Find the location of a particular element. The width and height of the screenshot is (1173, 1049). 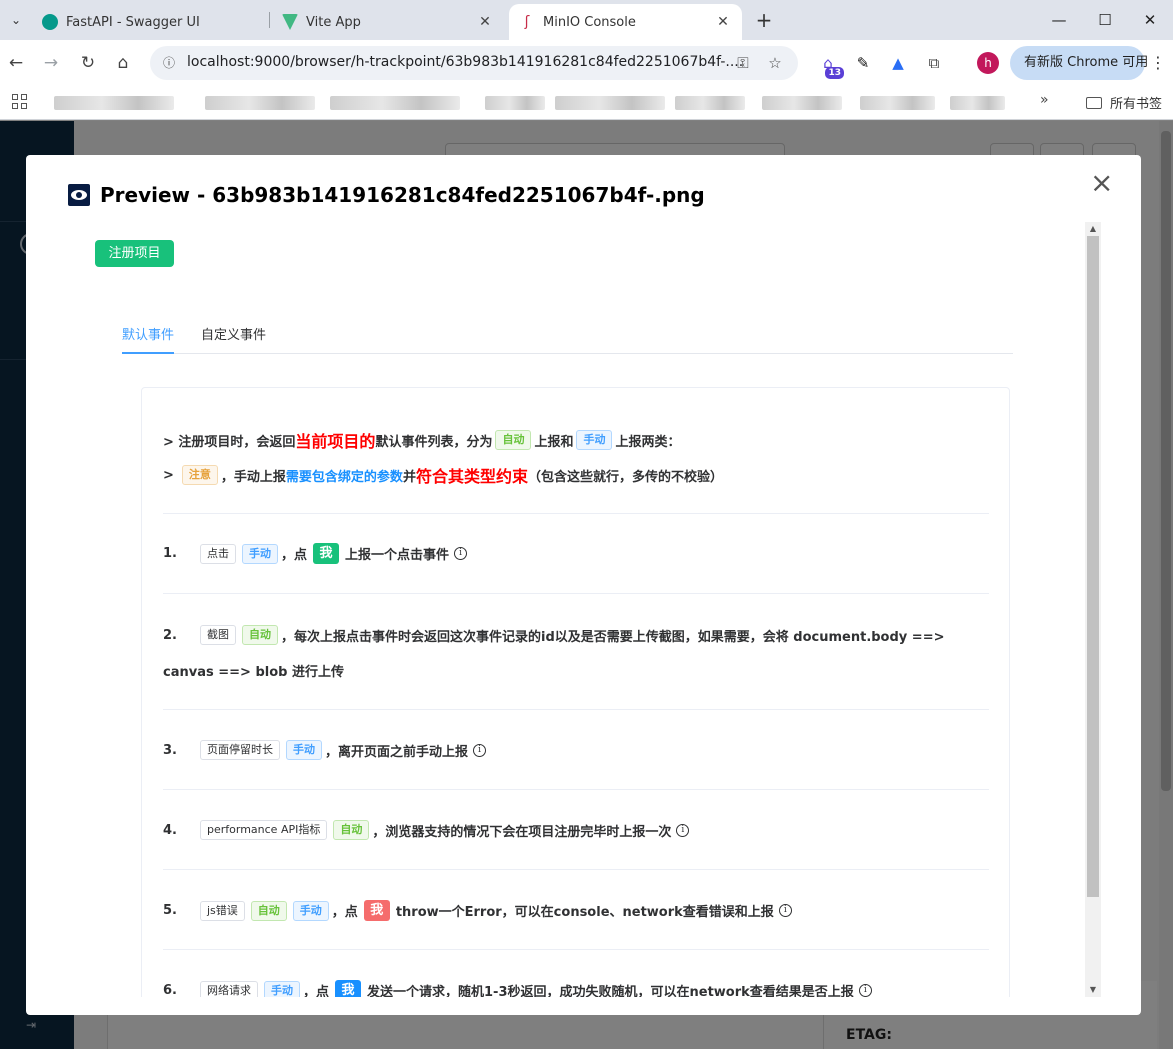

tab-minio: ʃ MinIO Console ✕ is located at coordinates (625, 22).